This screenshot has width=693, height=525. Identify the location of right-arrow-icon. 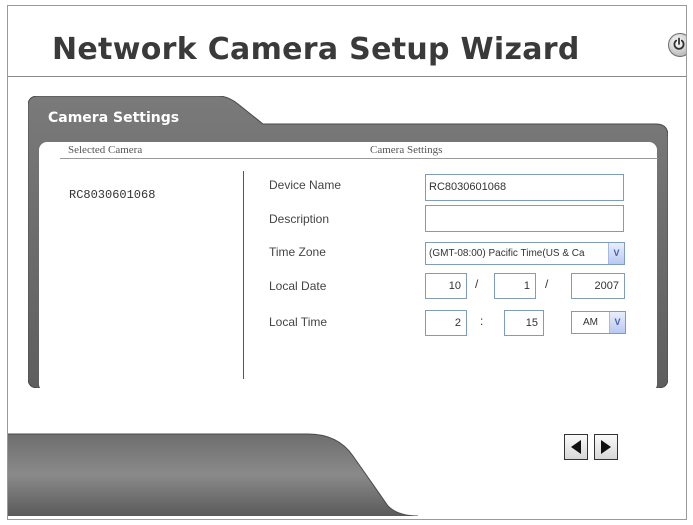
(606, 447).